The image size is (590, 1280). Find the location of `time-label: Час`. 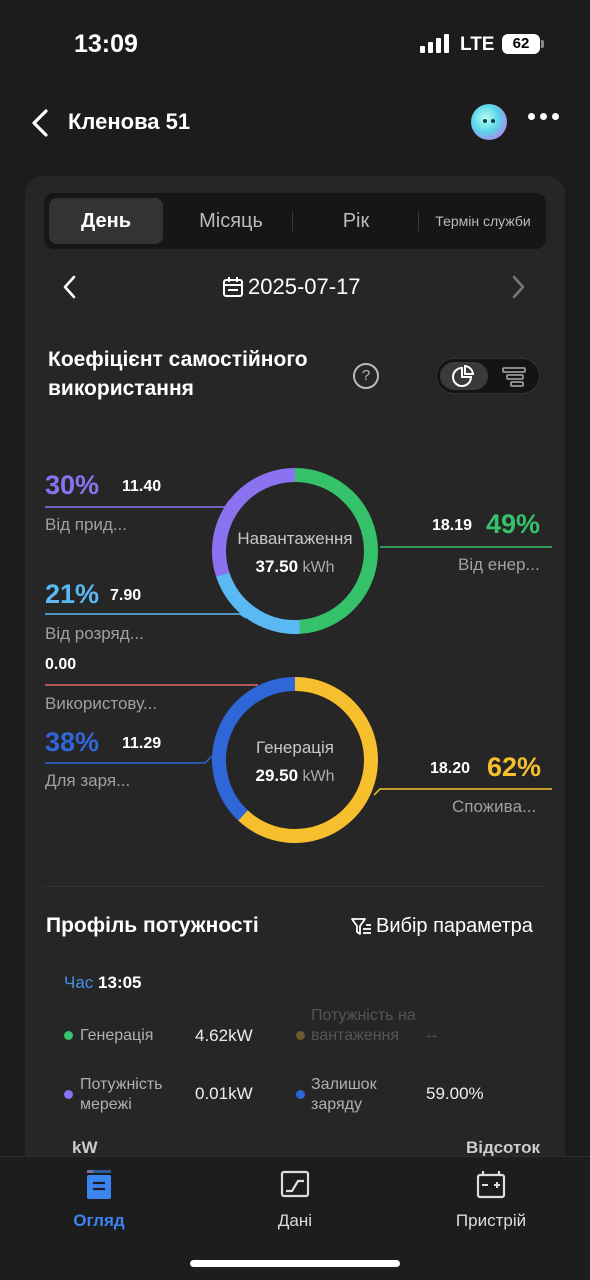

time-label: Час is located at coordinates (79, 982).